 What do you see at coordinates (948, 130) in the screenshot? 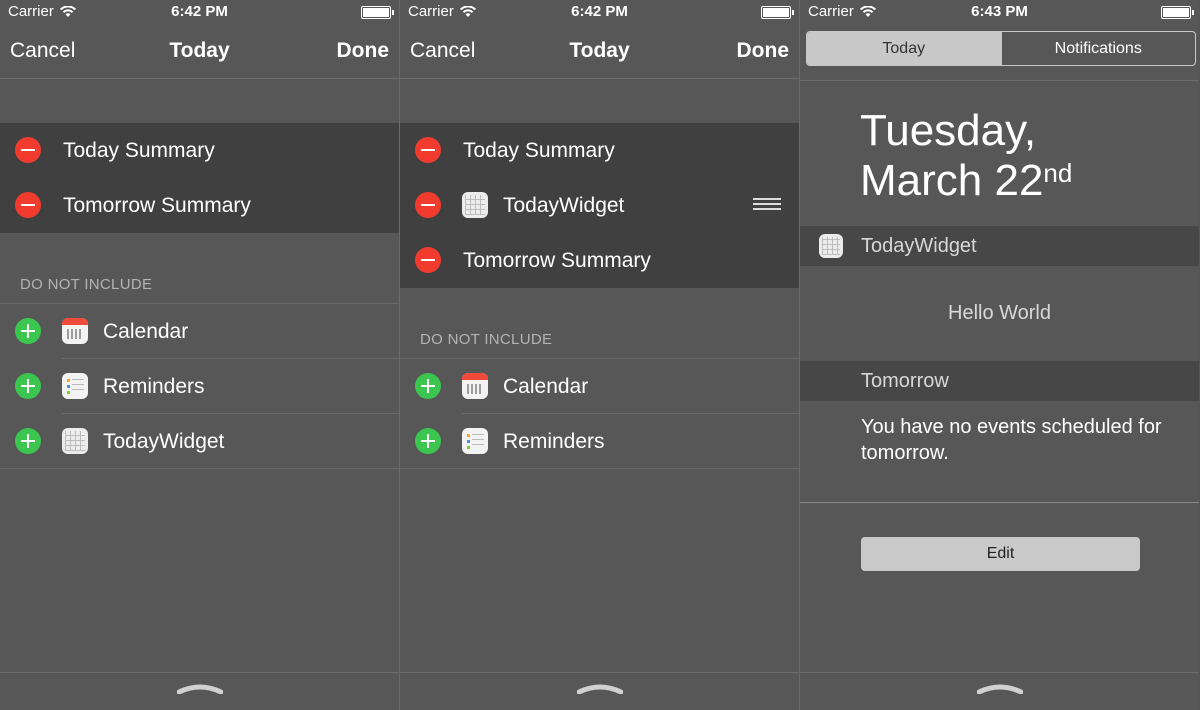
I see `date-weekday: Tuesday,` at bounding box center [948, 130].